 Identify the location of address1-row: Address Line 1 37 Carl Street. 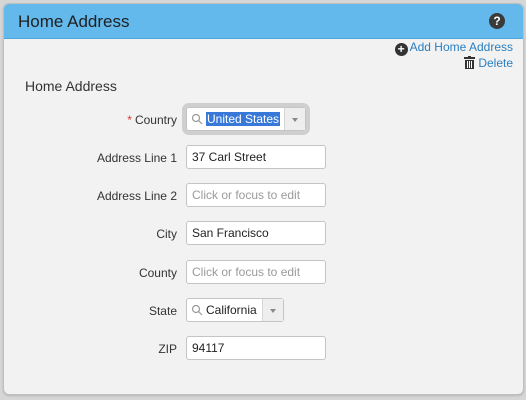
(263, 158).